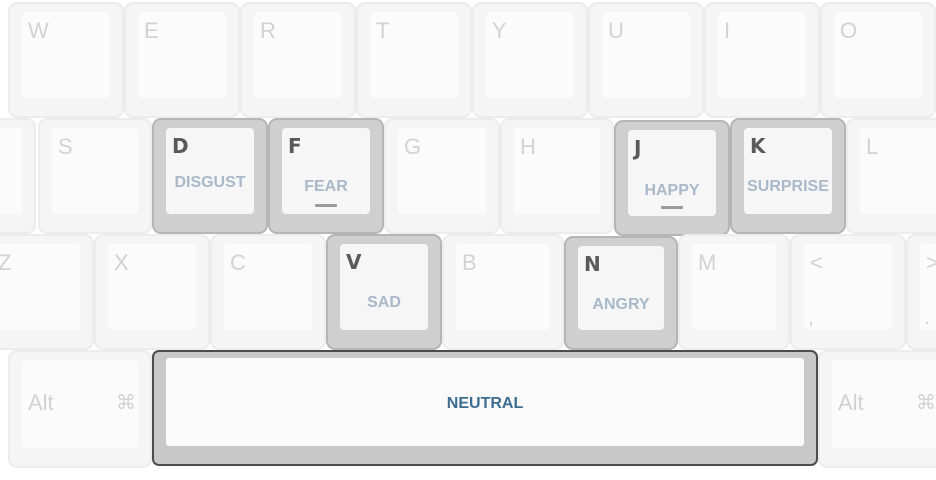 Image resolution: width=936 pixels, height=480 pixels. Describe the element at coordinates (811, 316) in the screenshot. I see `key-sub-label: ,` at that location.